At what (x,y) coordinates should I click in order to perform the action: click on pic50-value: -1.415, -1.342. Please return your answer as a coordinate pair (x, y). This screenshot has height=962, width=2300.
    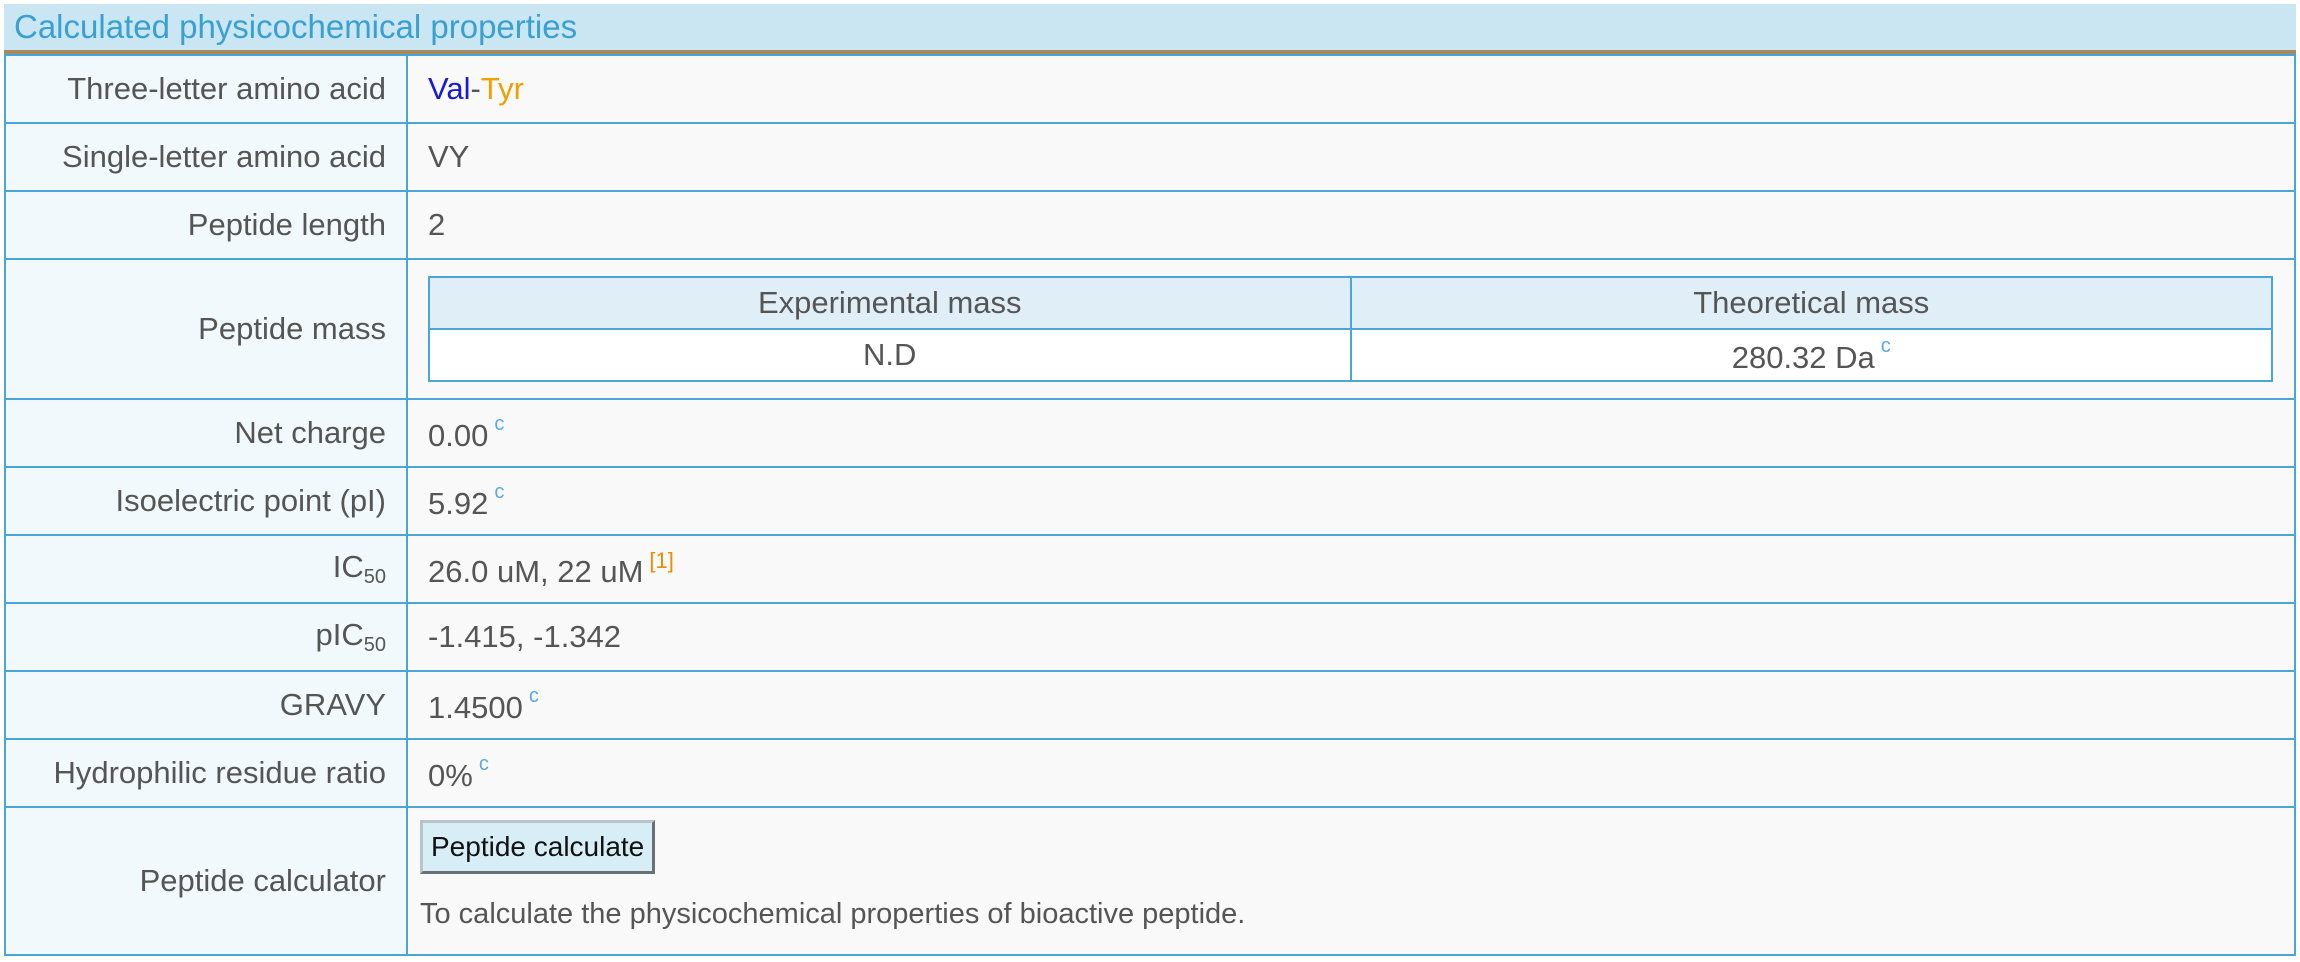
    Looking at the image, I should click on (1351, 637).